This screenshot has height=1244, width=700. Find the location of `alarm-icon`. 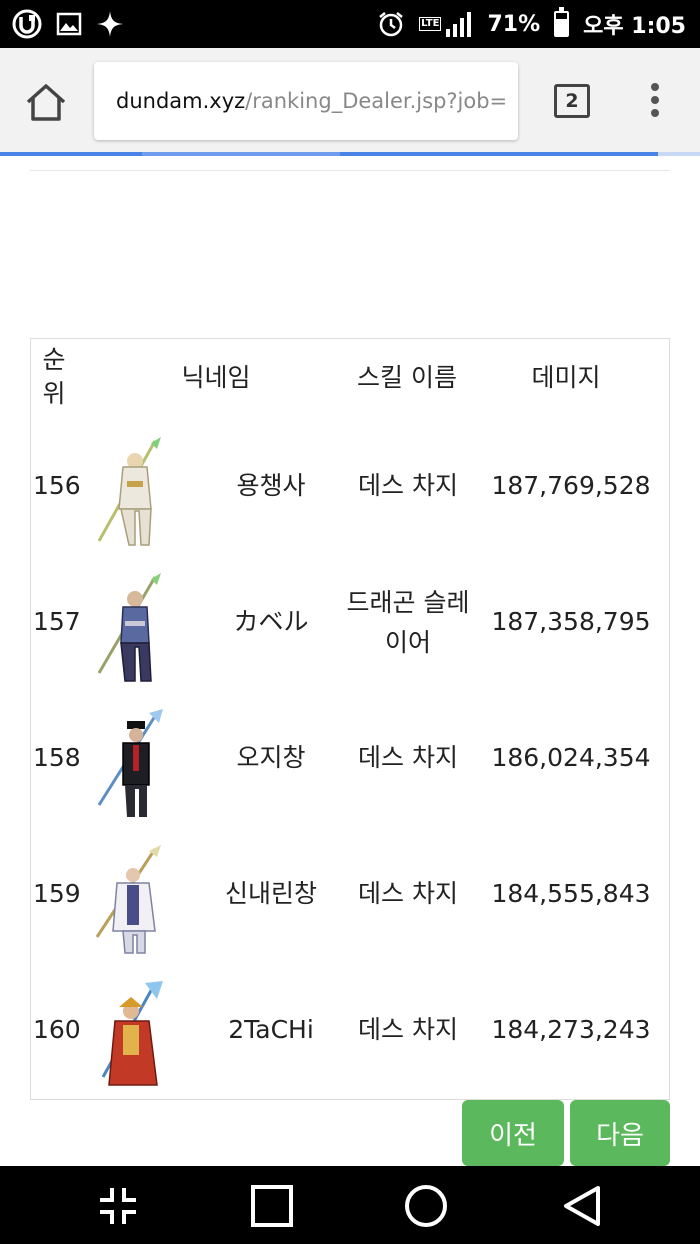

alarm-icon is located at coordinates (391, 24).